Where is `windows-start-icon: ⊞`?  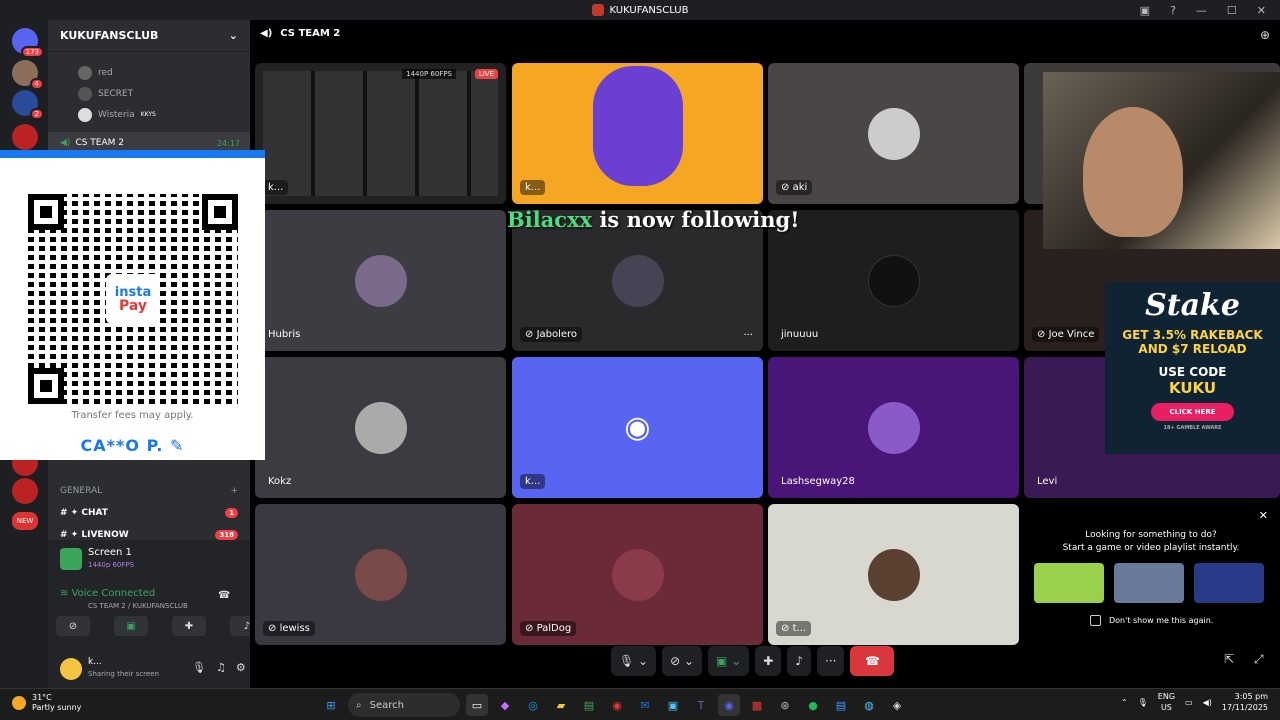
windows-start-icon: ⊞ is located at coordinates (331, 705).